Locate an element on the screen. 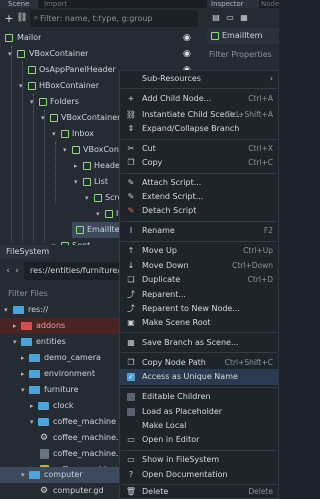  filter-files-input: Filter Files is located at coordinates (28, 293).